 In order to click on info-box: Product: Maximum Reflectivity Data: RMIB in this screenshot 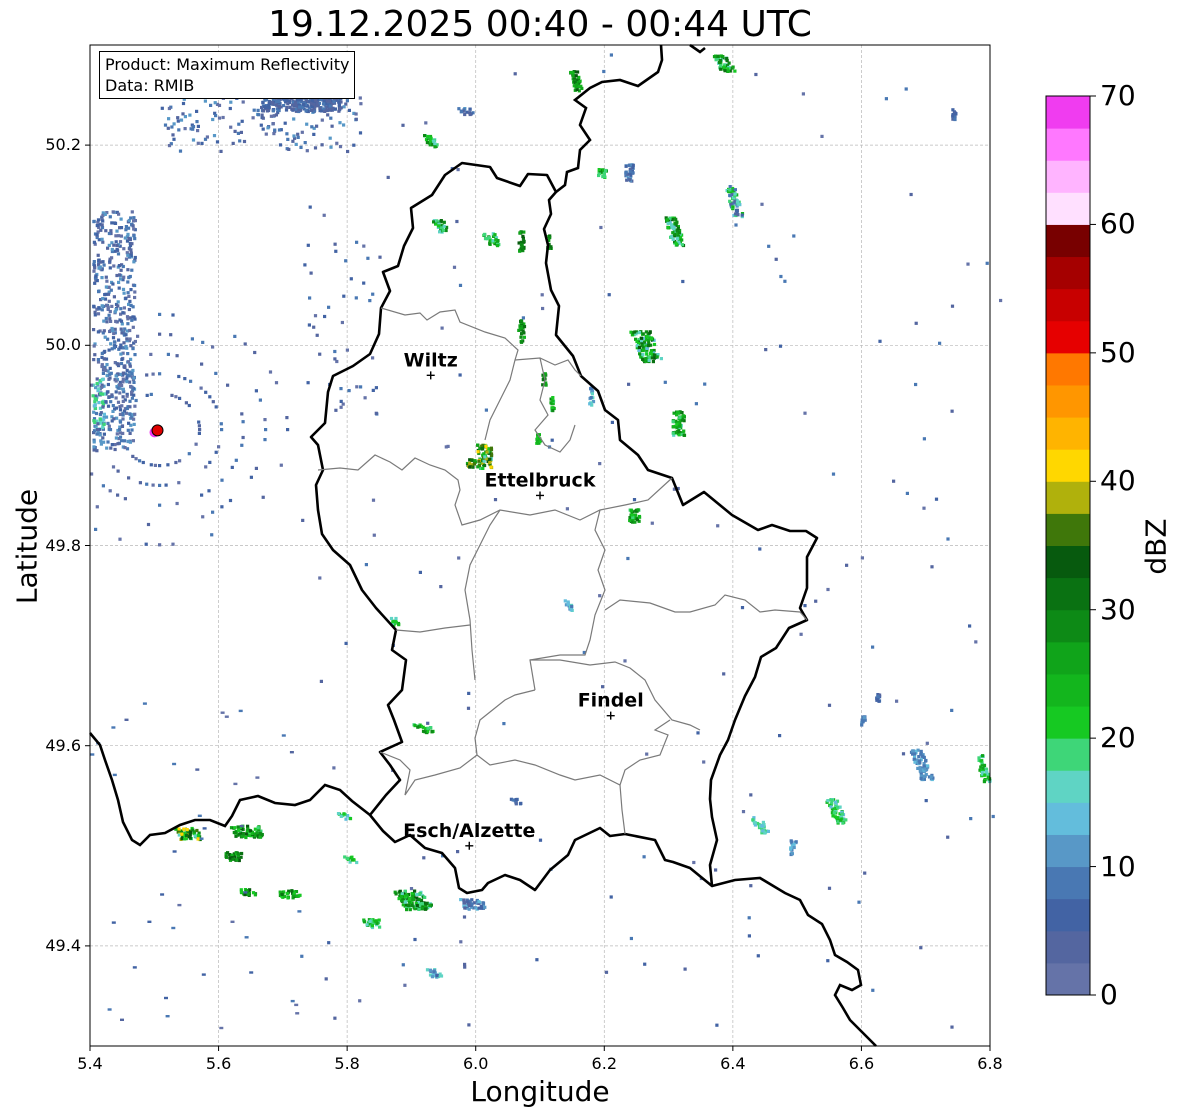, I will do `click(227, 75)`.